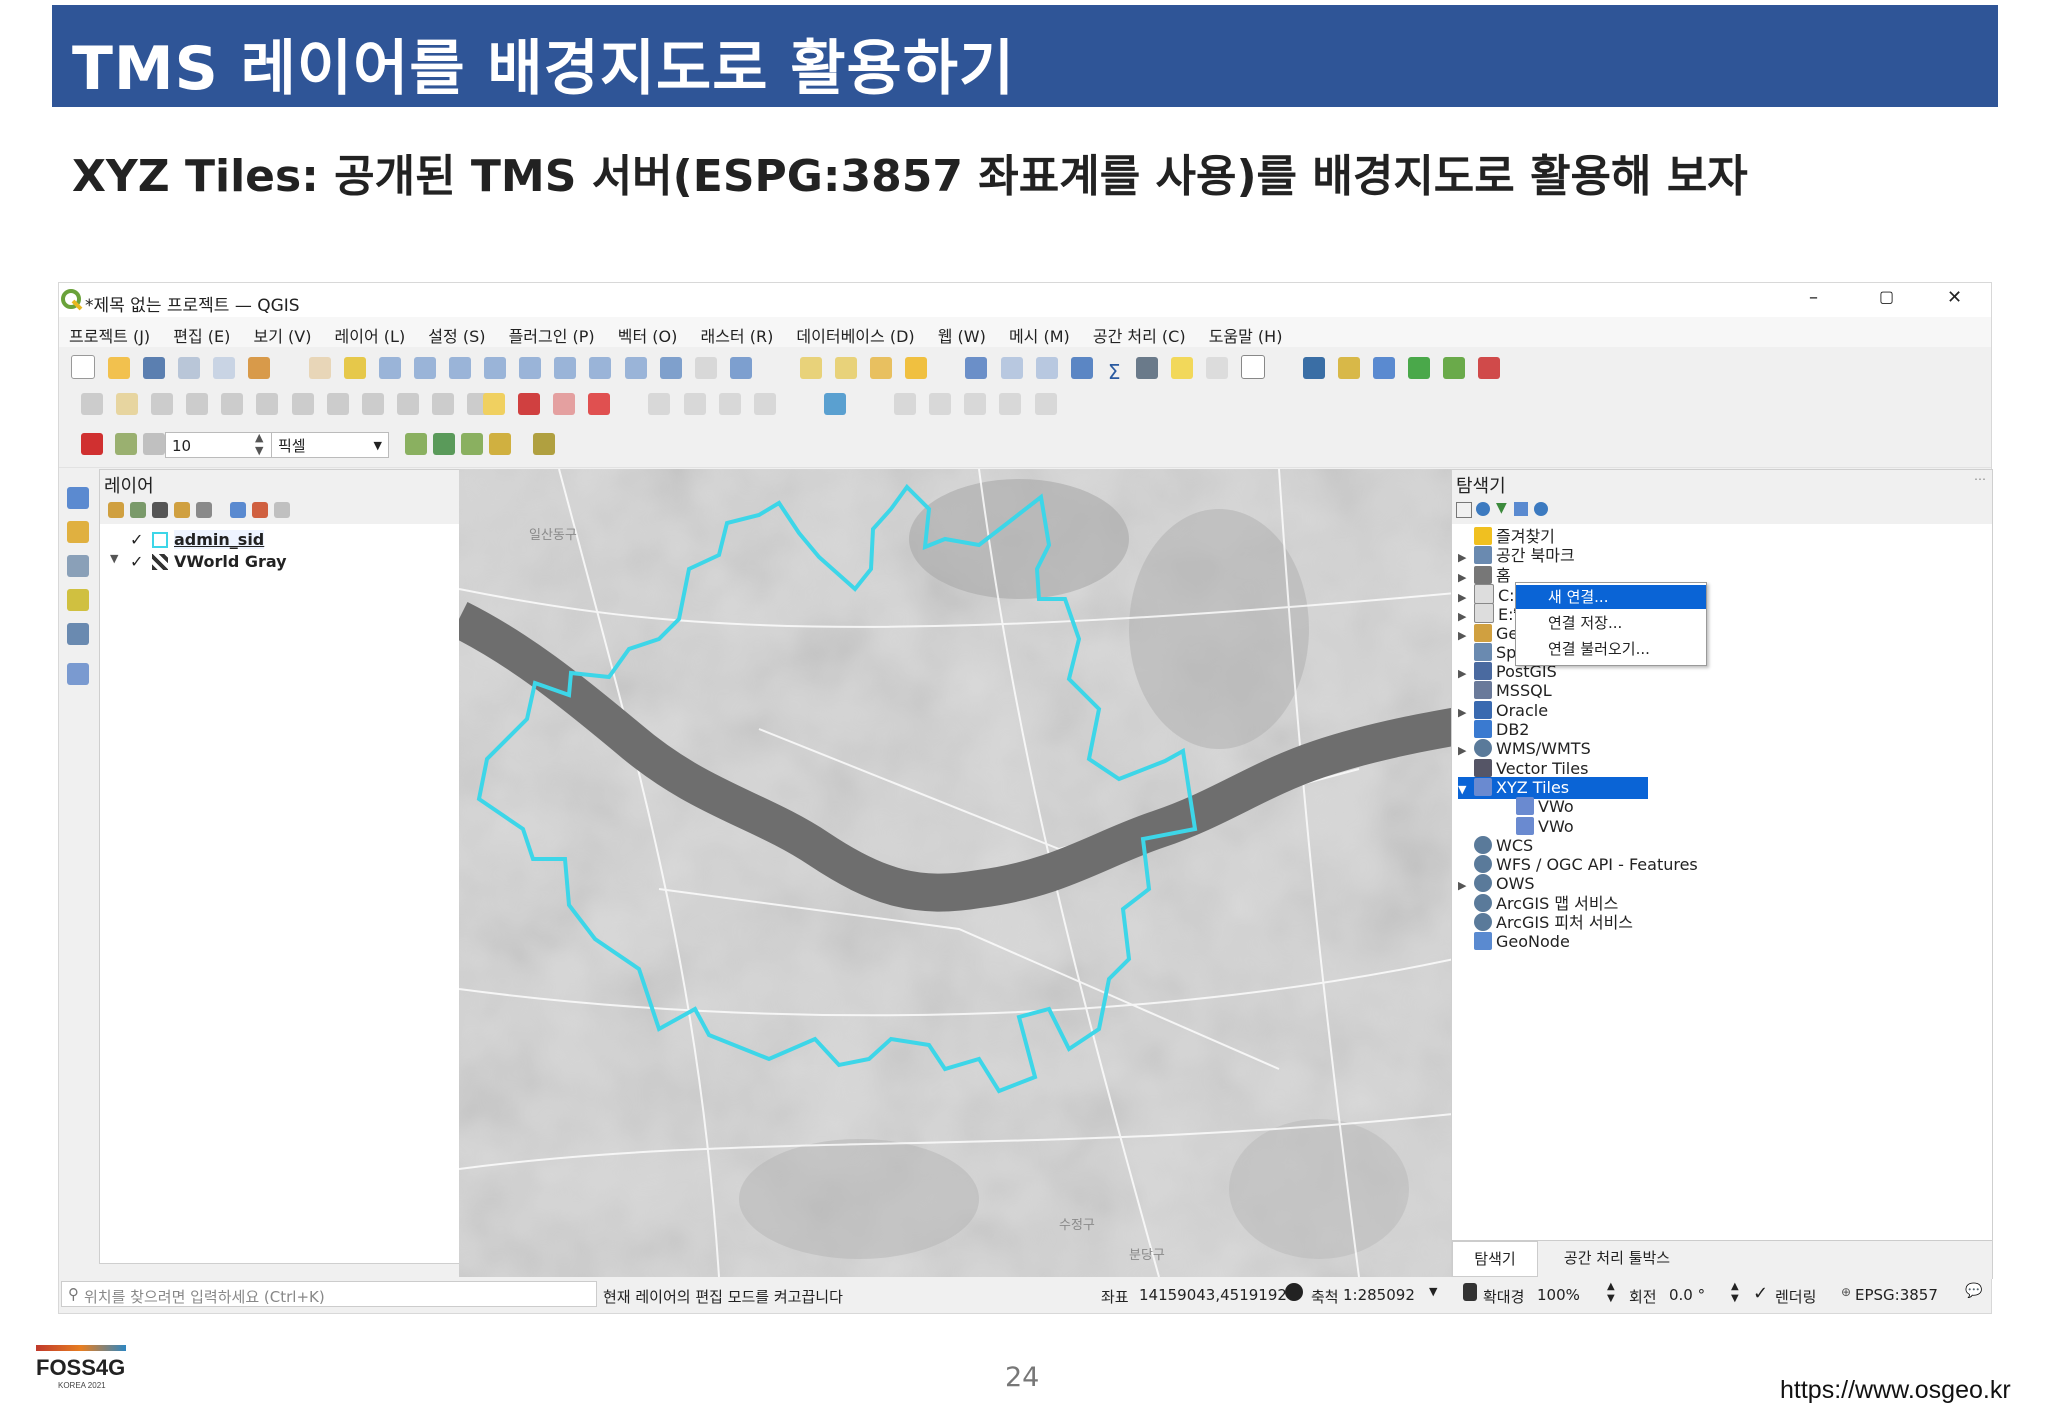  Describe the element at coordinates (204, 1296) in the screenshot. I see `search-input: 위치를 찾으려면 입력하세요 (Ctrl+K)` at that location.